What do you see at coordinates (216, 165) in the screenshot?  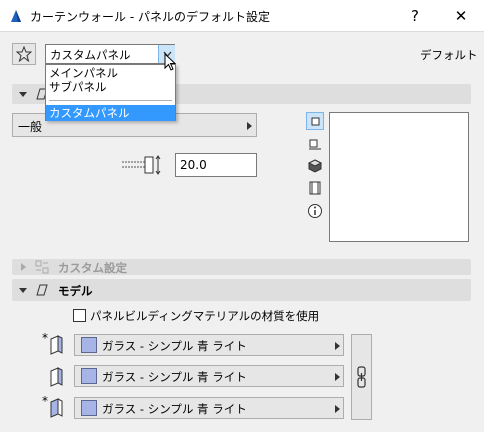 I see `thickness-input: 20.0` at bounding box center [216, 165].